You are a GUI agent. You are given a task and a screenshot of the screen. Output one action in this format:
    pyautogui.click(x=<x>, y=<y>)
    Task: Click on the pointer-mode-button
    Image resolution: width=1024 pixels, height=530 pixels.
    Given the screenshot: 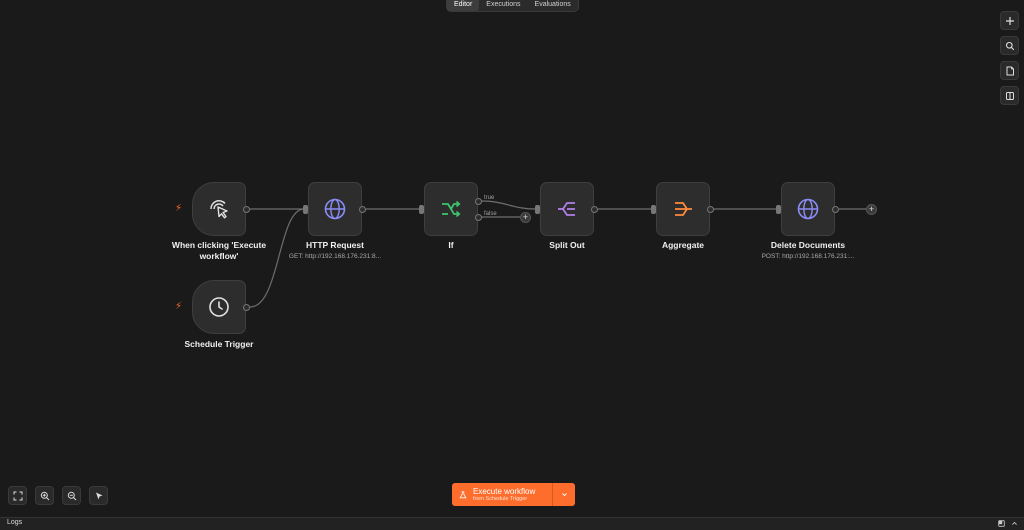 What is the action you would take?
    pyautogui.click(x=98, y=495)
    